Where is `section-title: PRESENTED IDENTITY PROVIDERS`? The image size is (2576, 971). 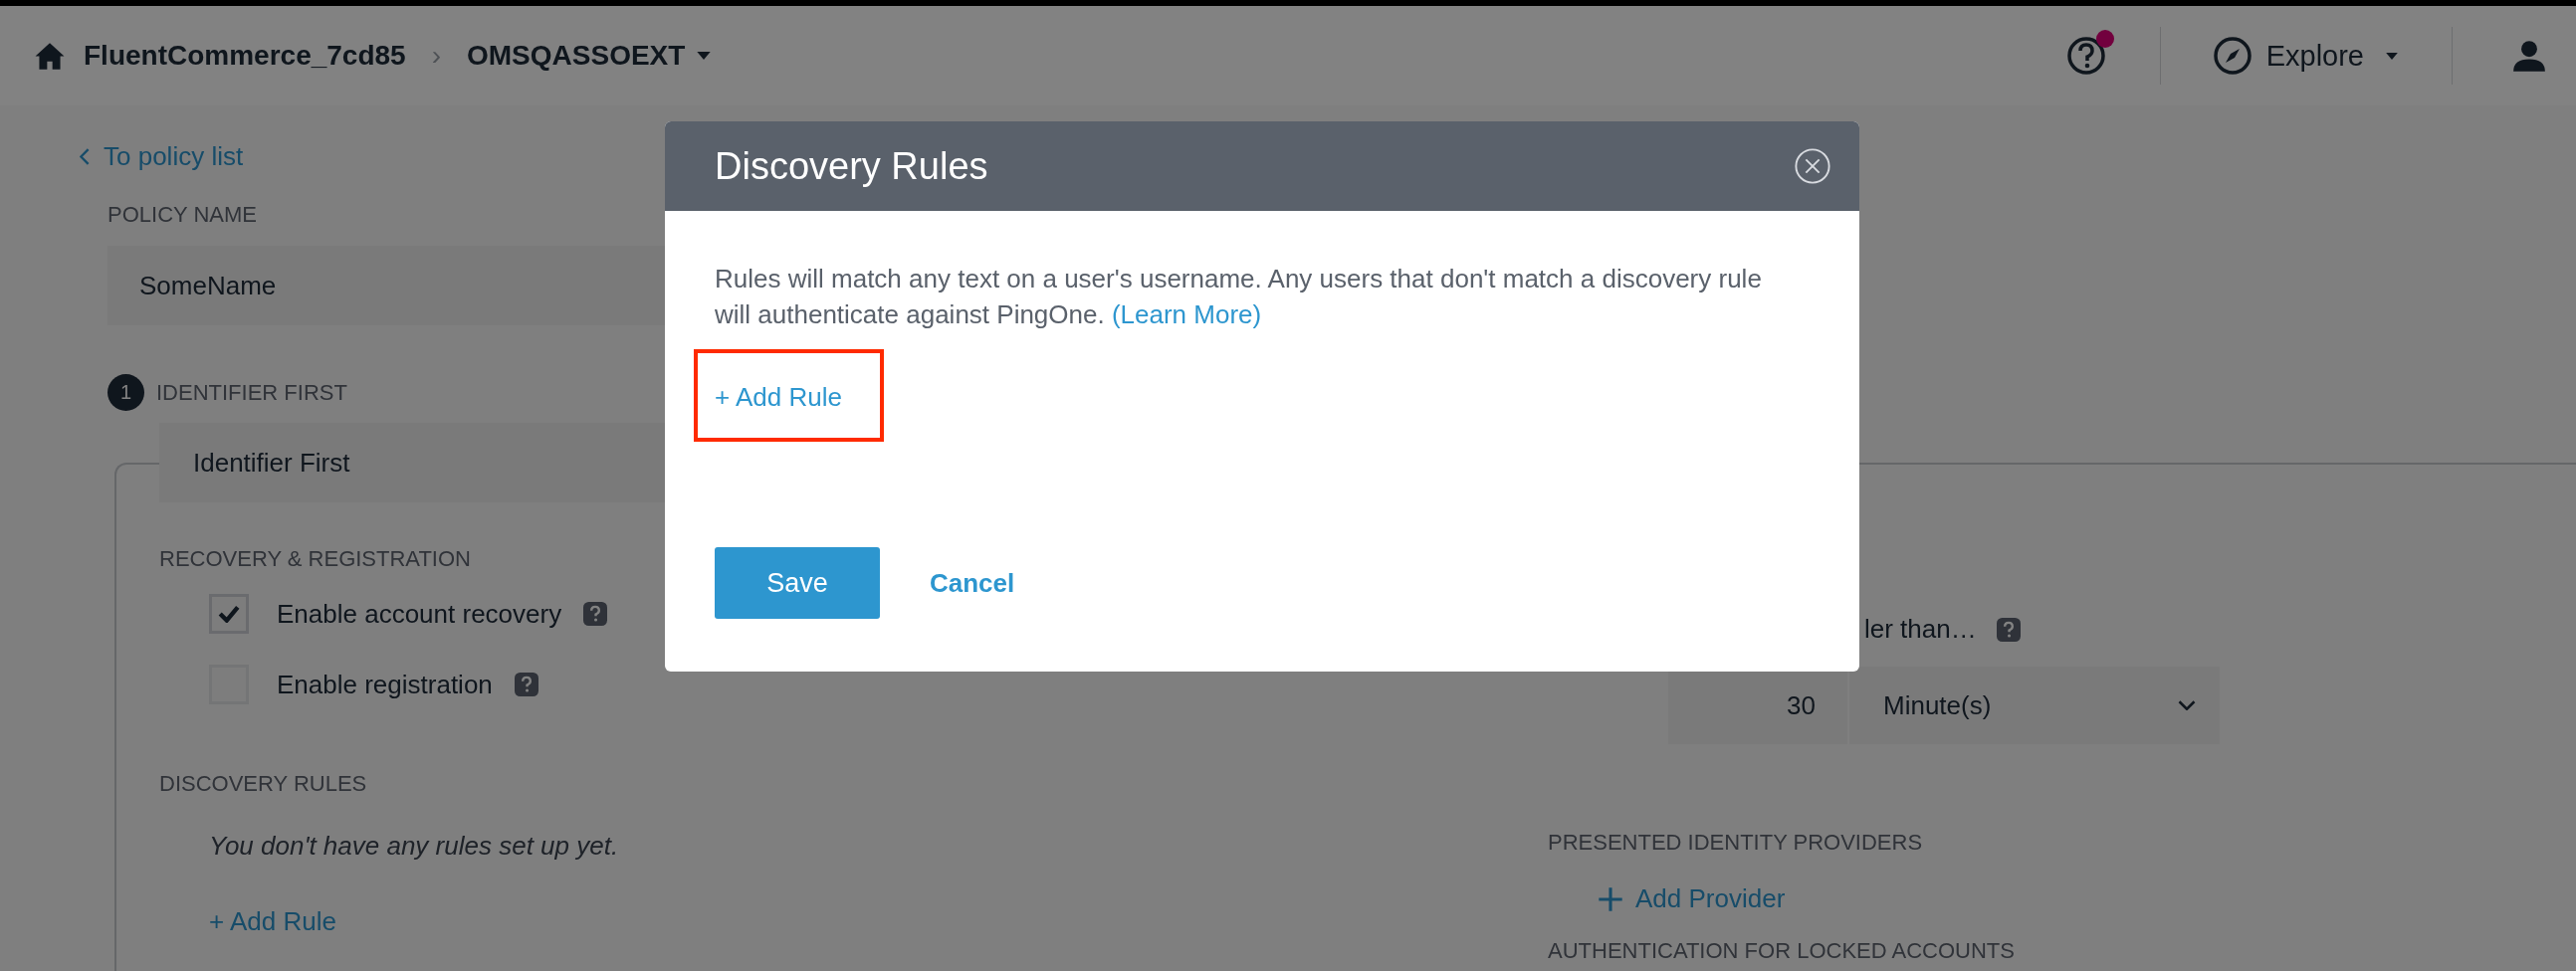 section-title: PRESENTED IDENTITY PROVIDERS is located at coordinates (1735, 843).